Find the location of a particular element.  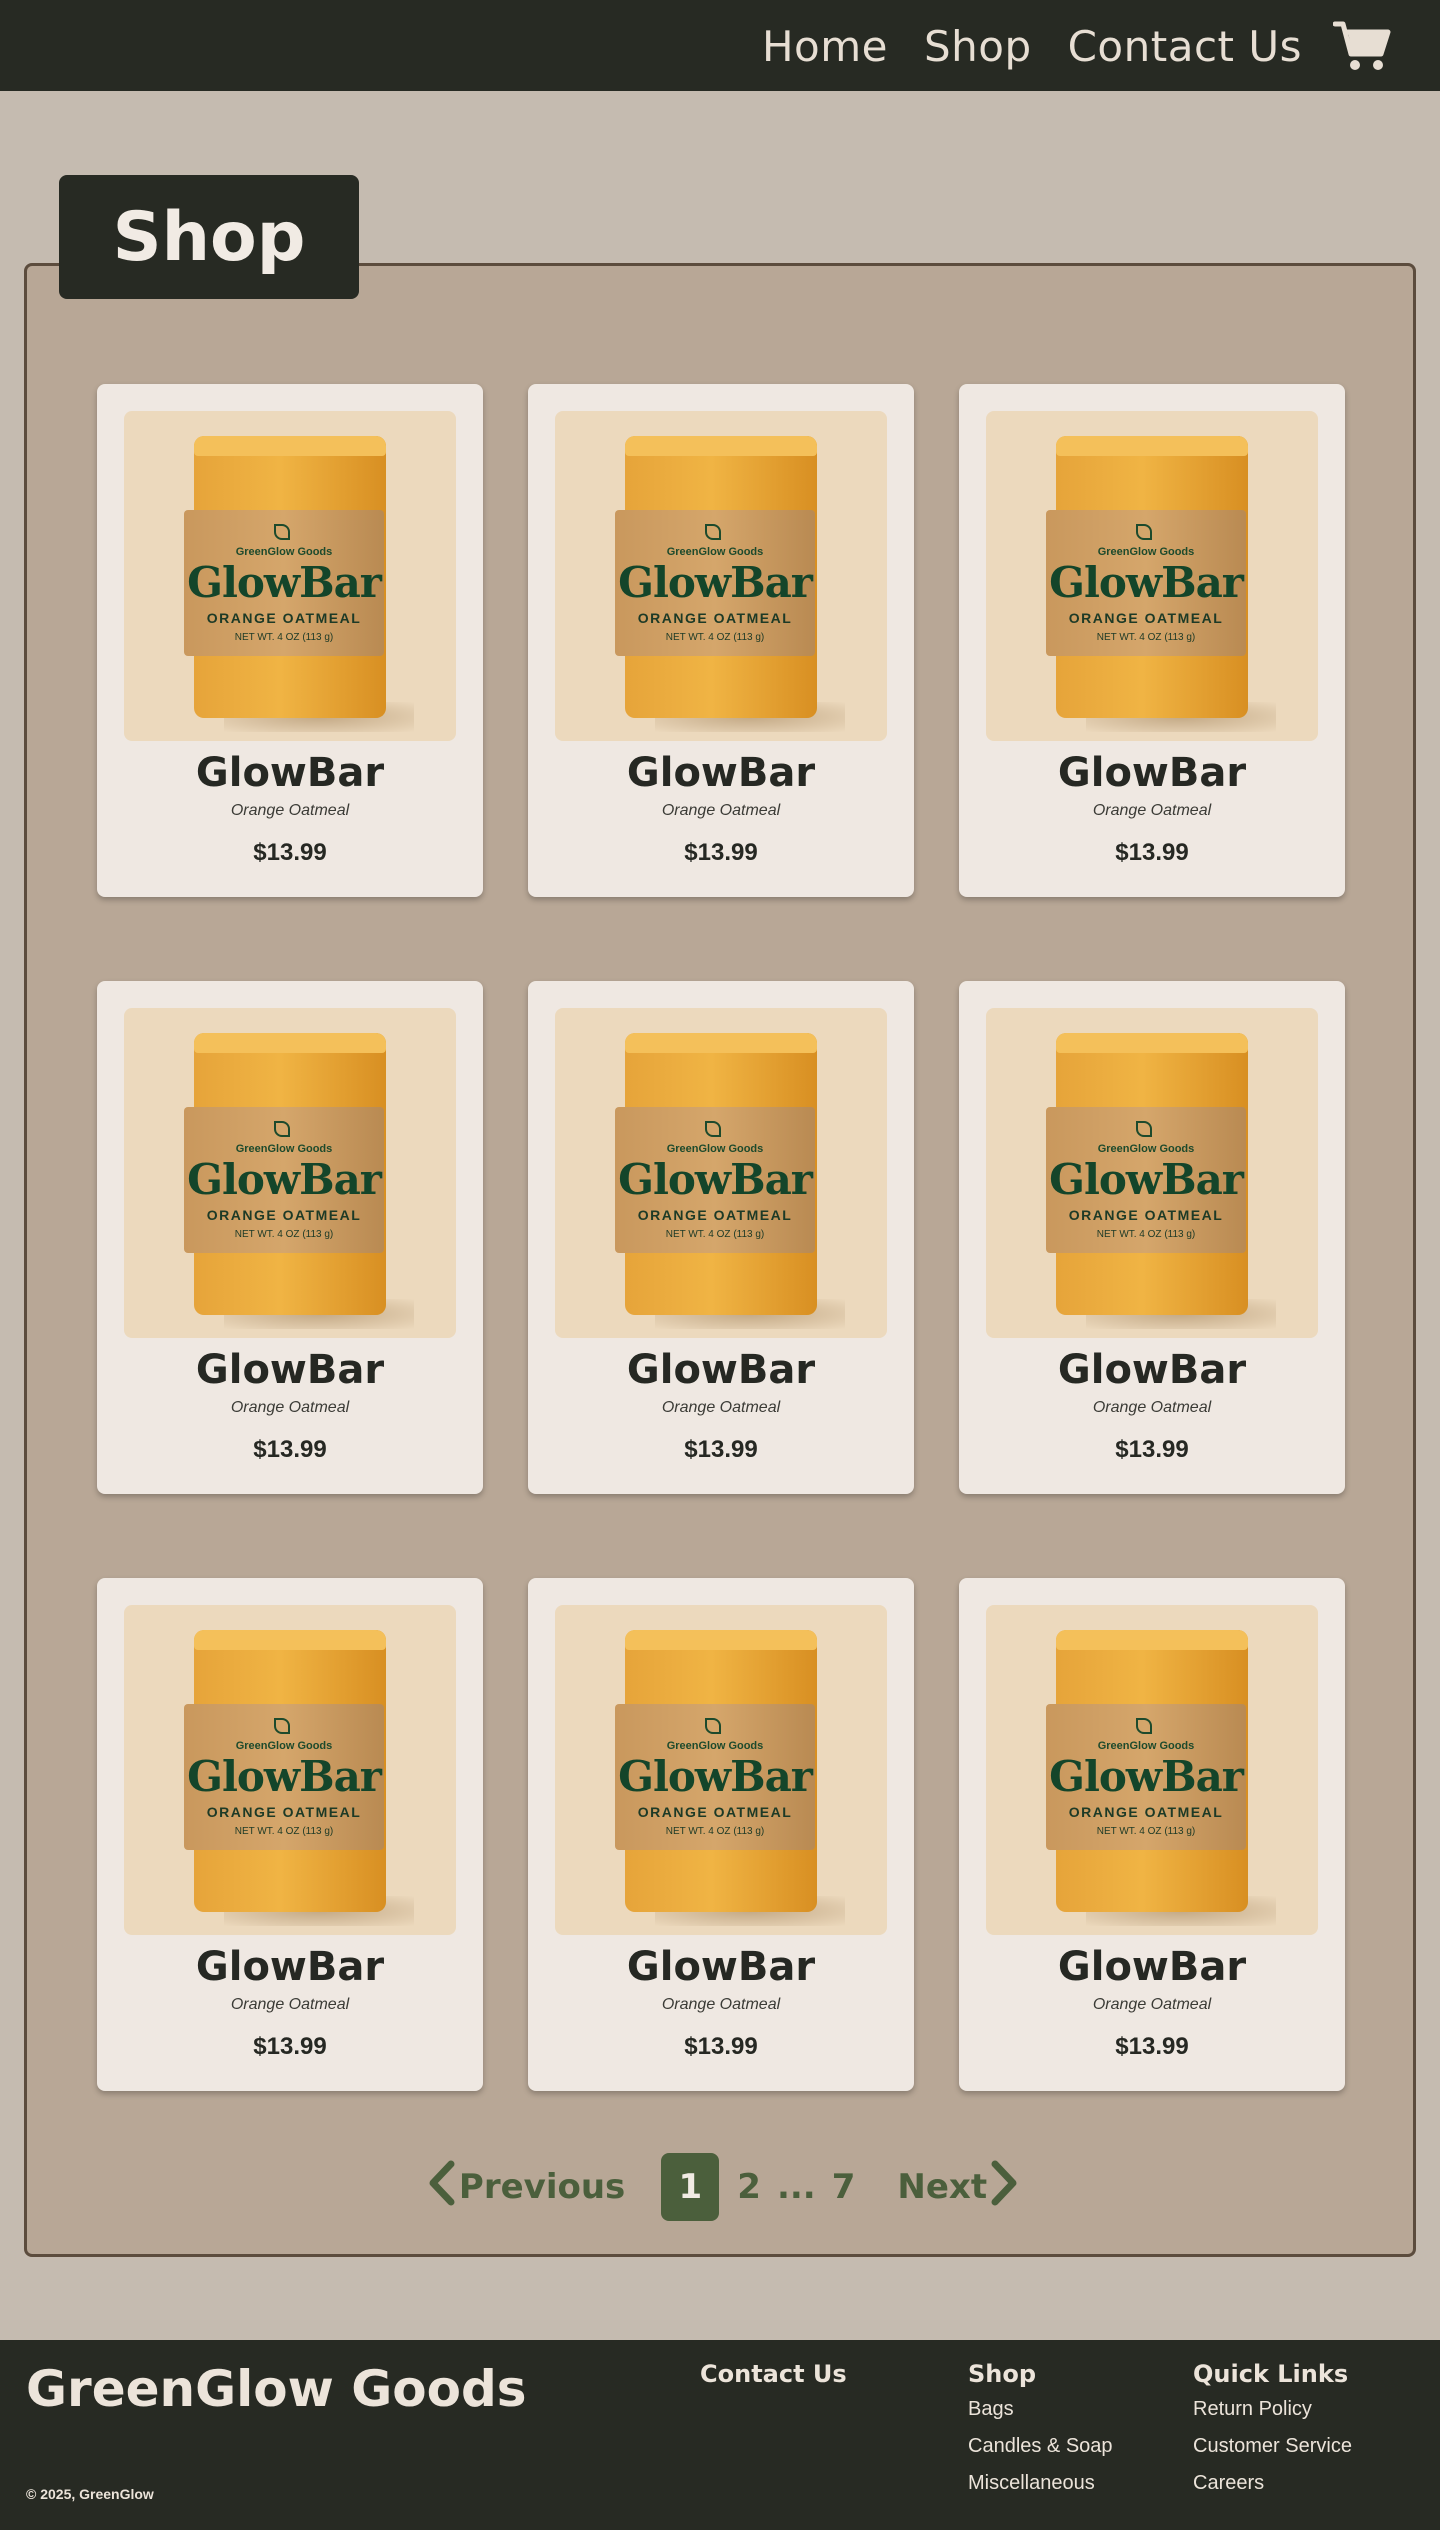

nav-contact-link: Contact Us is located at coordinates (1185, 46).